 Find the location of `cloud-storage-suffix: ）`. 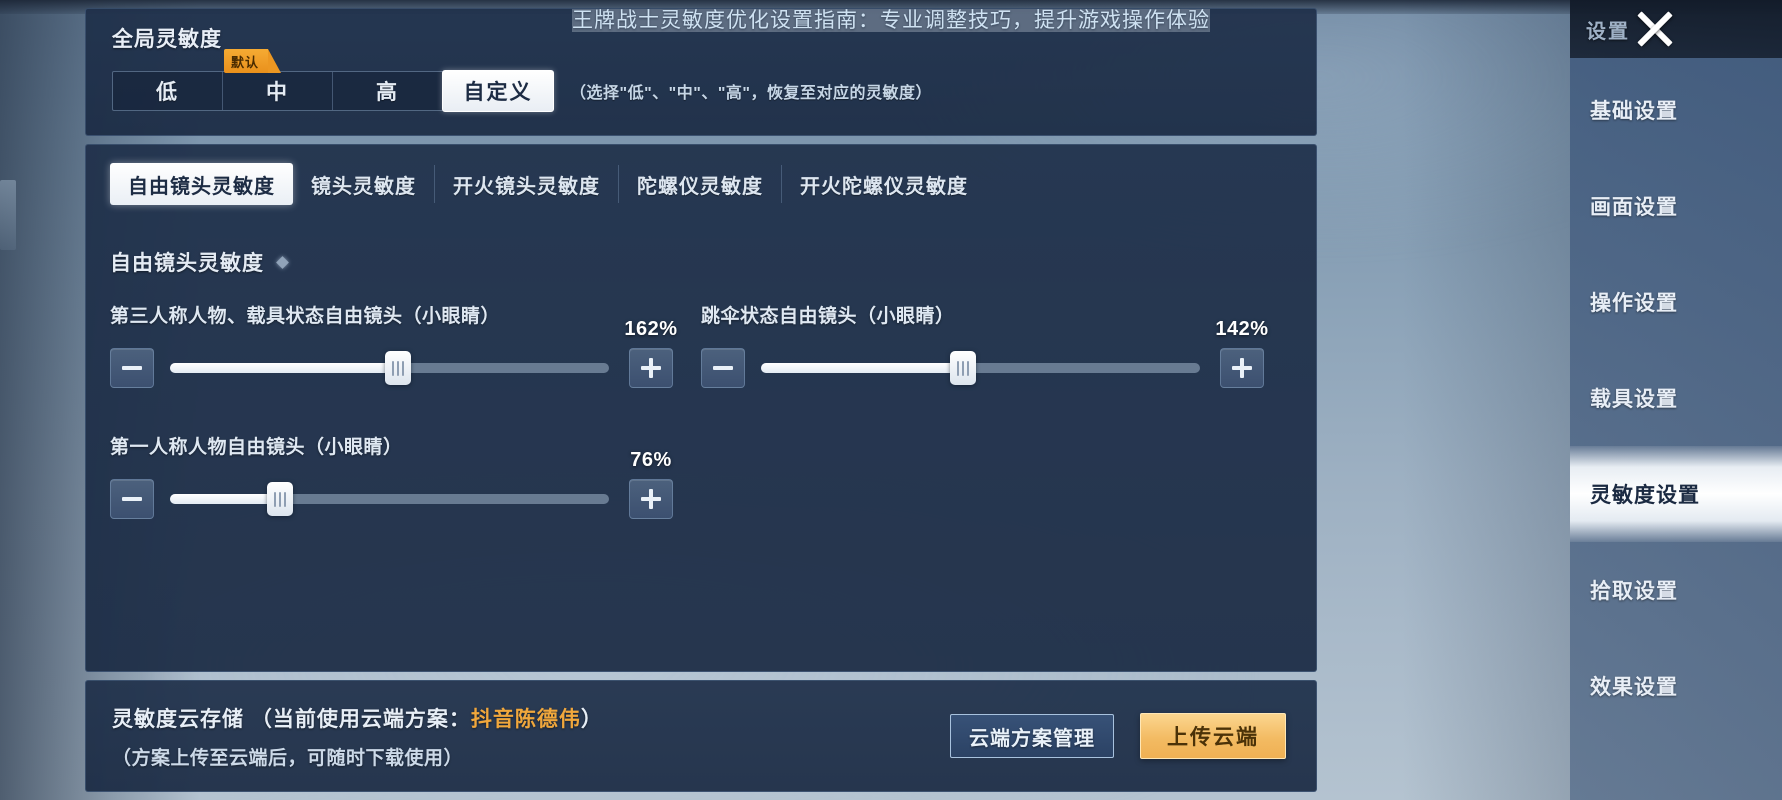

cloud-storage-suffix: ） is located at coordinates (591, 719).